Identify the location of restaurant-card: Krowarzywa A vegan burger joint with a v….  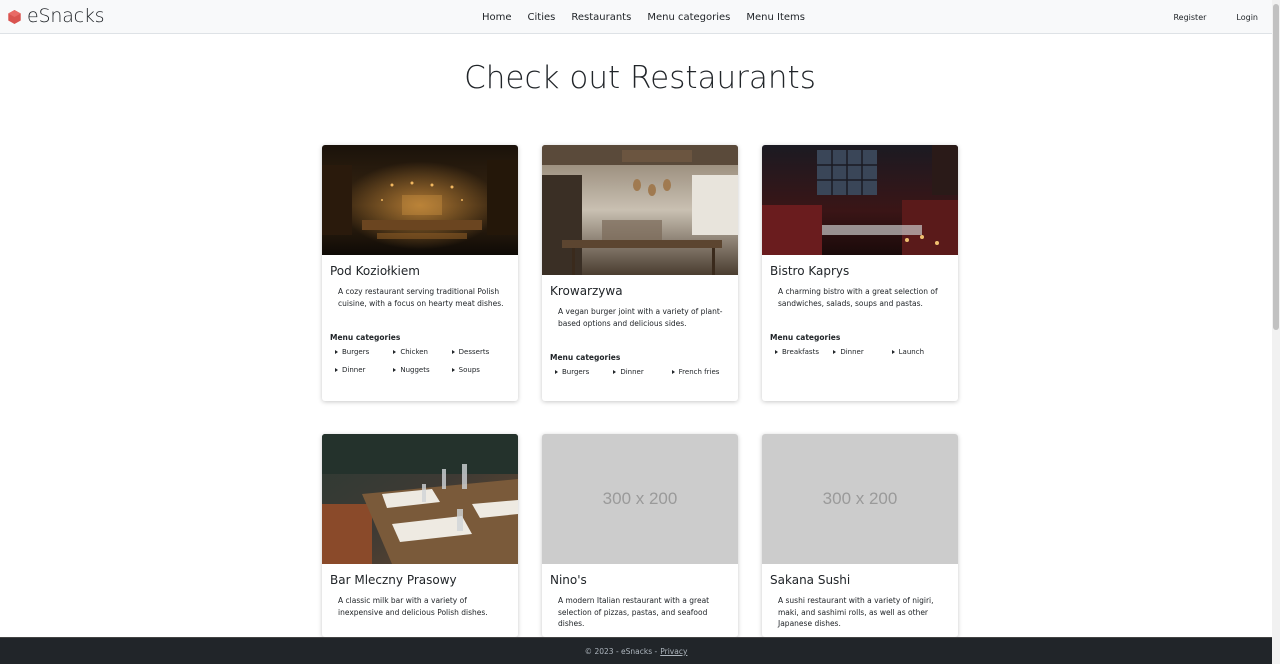
(640, 273).